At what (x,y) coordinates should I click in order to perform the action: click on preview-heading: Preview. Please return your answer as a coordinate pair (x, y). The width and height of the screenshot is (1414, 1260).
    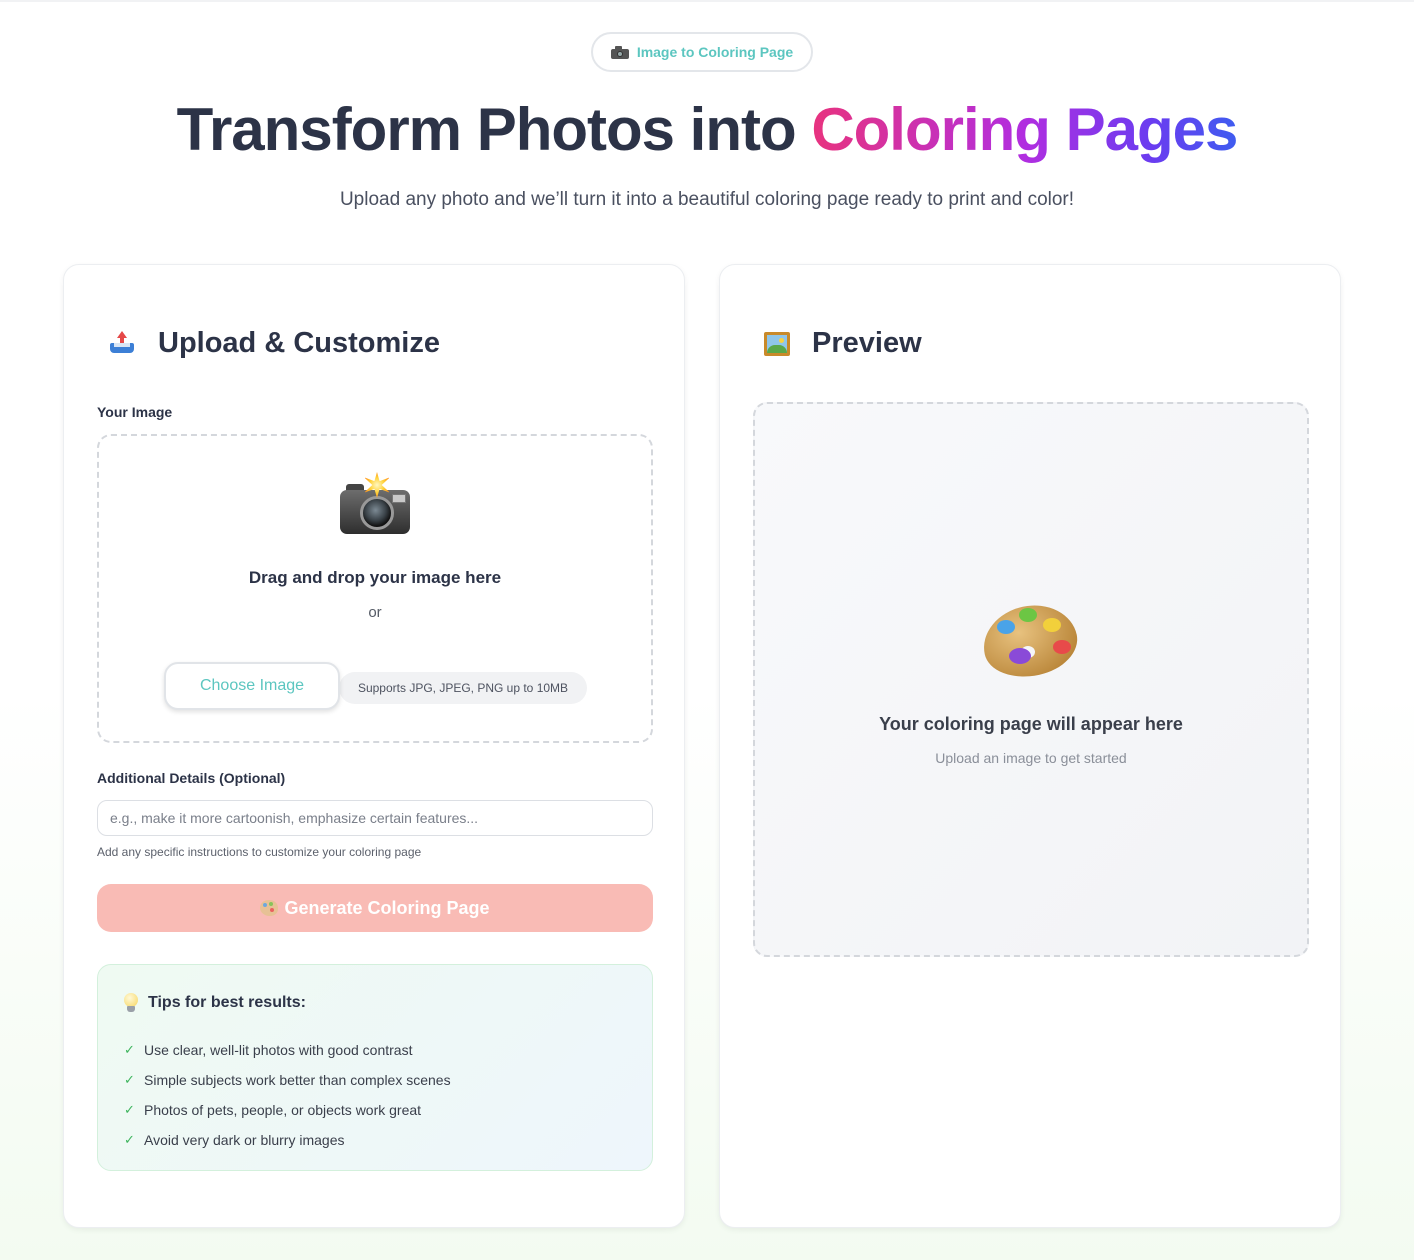
    Looking at the image, I should click on (843, 343).